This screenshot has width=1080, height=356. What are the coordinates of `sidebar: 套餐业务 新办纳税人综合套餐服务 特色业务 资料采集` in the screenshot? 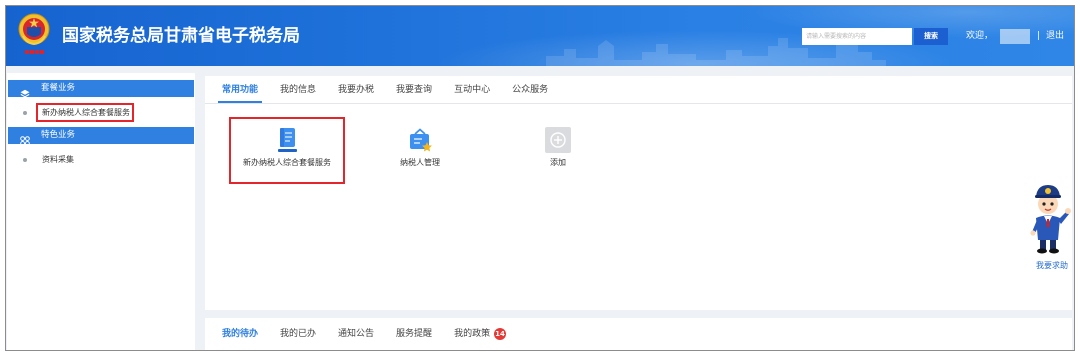 It's located at (101, 211).